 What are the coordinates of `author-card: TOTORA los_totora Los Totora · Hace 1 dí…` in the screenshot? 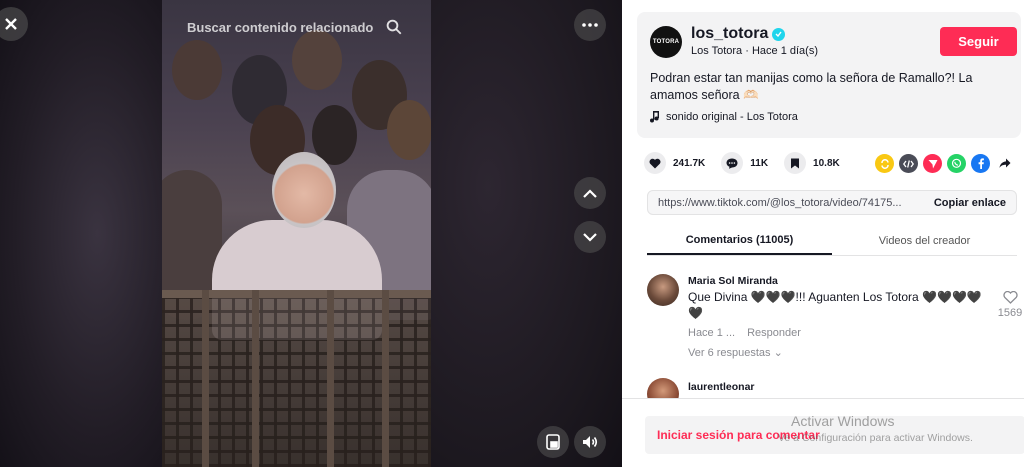 It's located at (829, 75).